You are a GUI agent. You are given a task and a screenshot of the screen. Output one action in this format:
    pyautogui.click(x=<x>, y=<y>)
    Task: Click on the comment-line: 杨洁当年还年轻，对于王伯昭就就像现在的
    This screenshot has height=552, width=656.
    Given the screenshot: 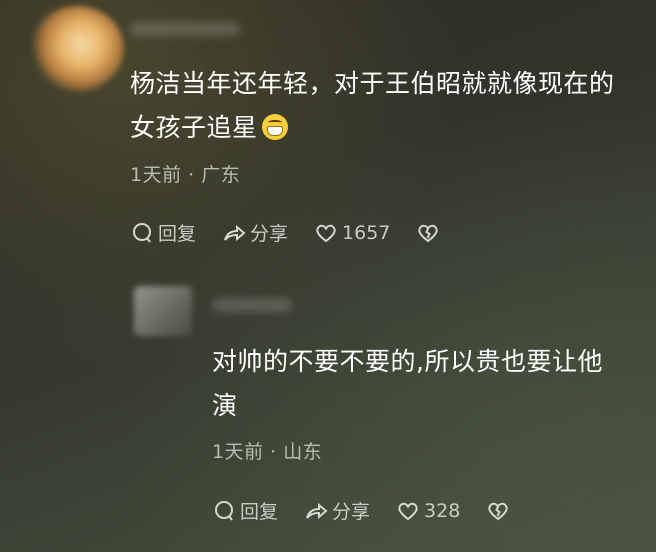 What is the action you would take?
    pyautogui.click(x=372, y=83)
    